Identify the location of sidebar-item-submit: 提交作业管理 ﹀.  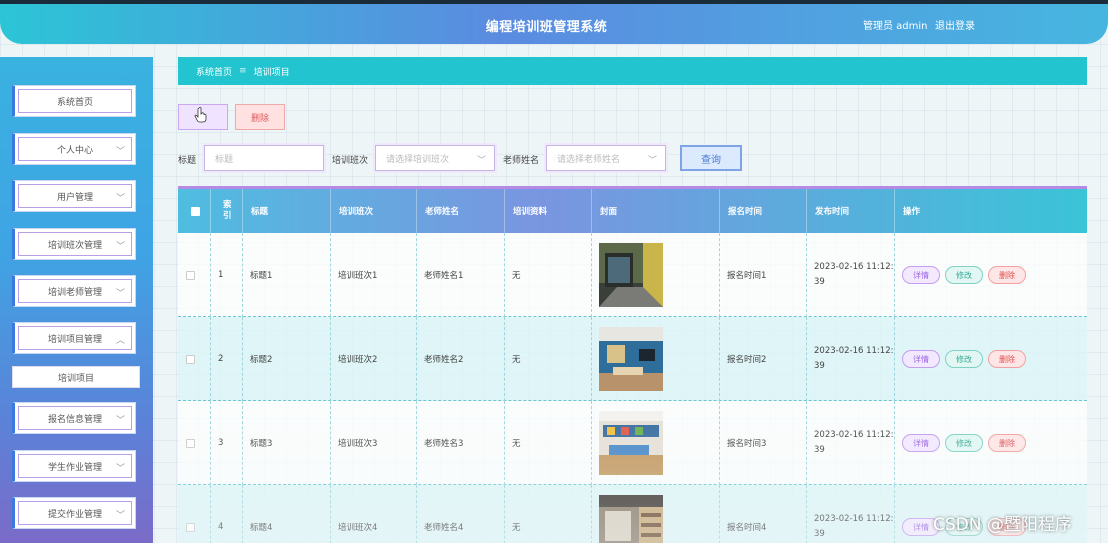
(74, 513).